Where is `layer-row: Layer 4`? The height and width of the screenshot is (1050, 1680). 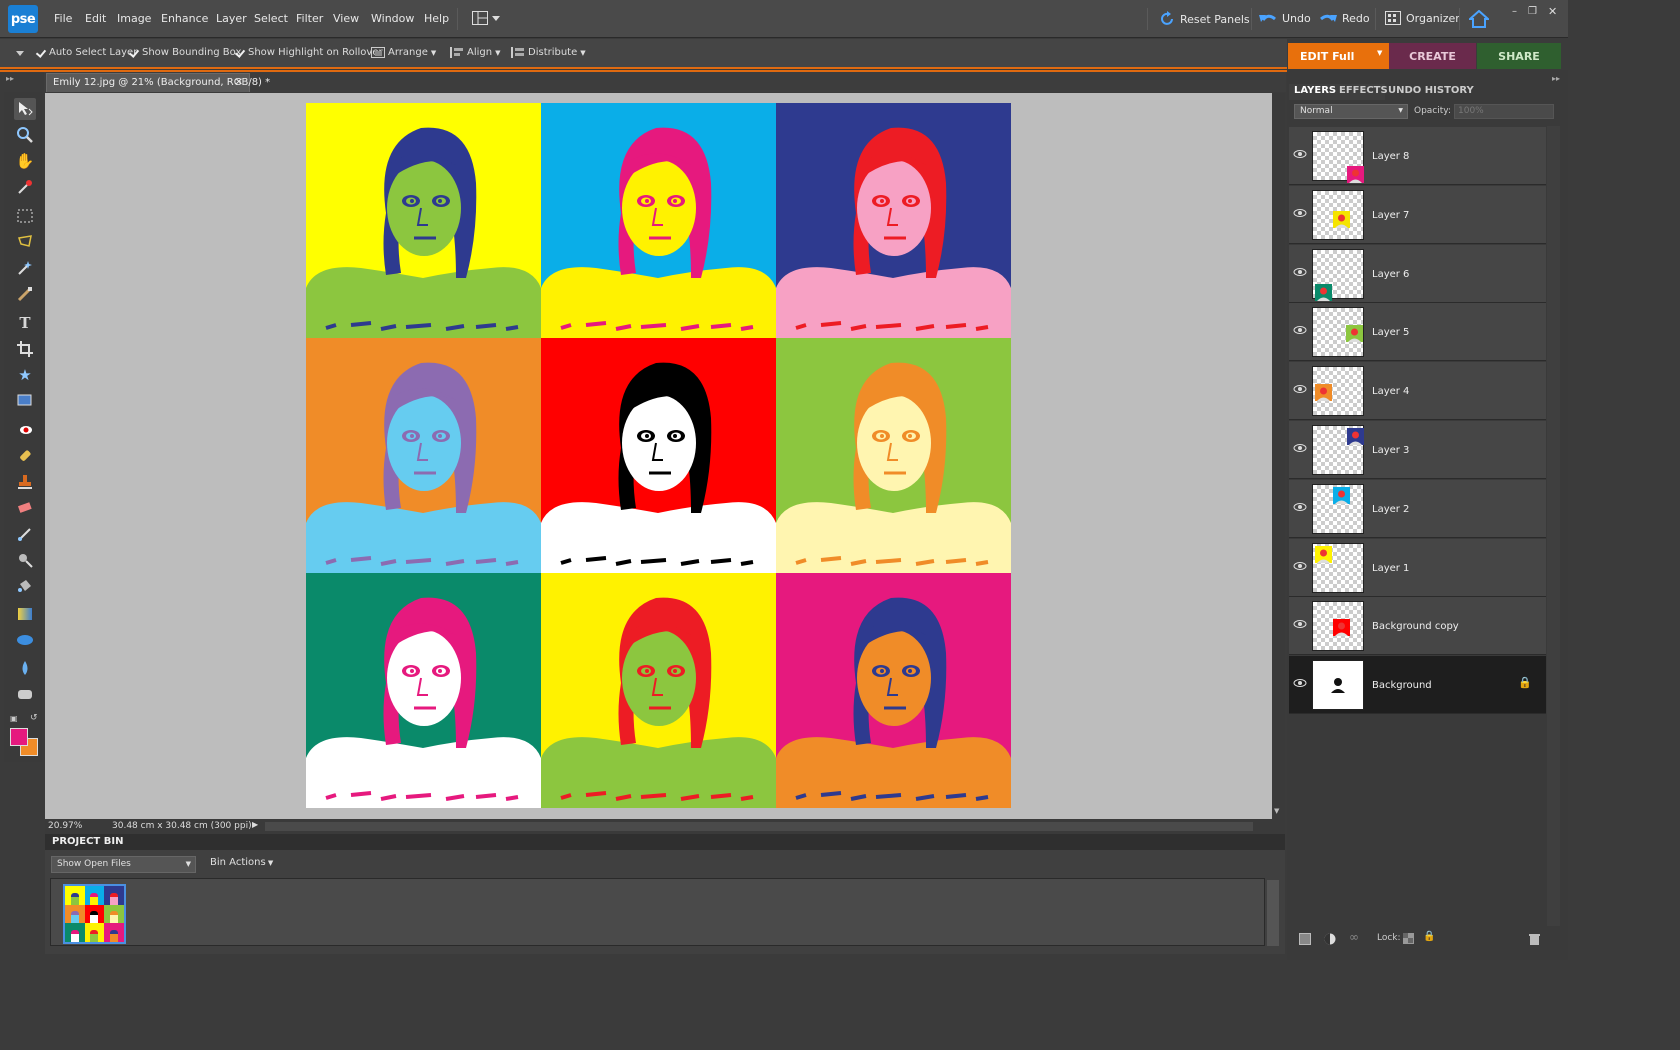 layer-row: Layer 4 is located at coordinates (1417, 391).